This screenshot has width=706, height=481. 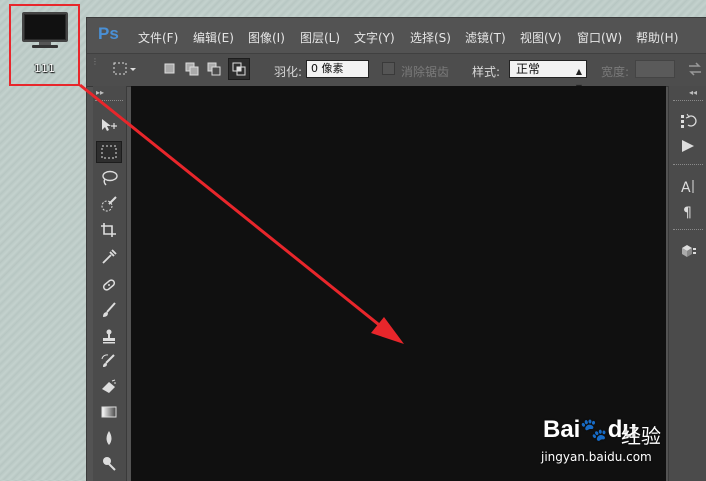 What do you see at coordinates (657, 37) in the screenshot?
I see `menu-help: 帮助(H)` at bounding box center [657, 37].